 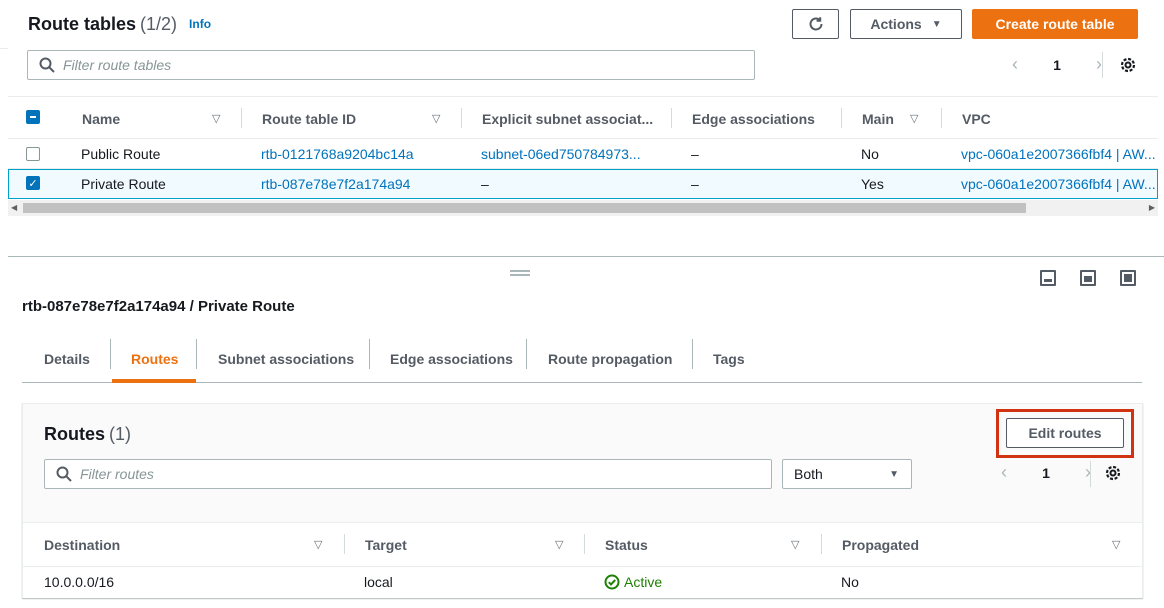 I want to click on col-edge-label: Edge associations, so click(x=753, y=118).